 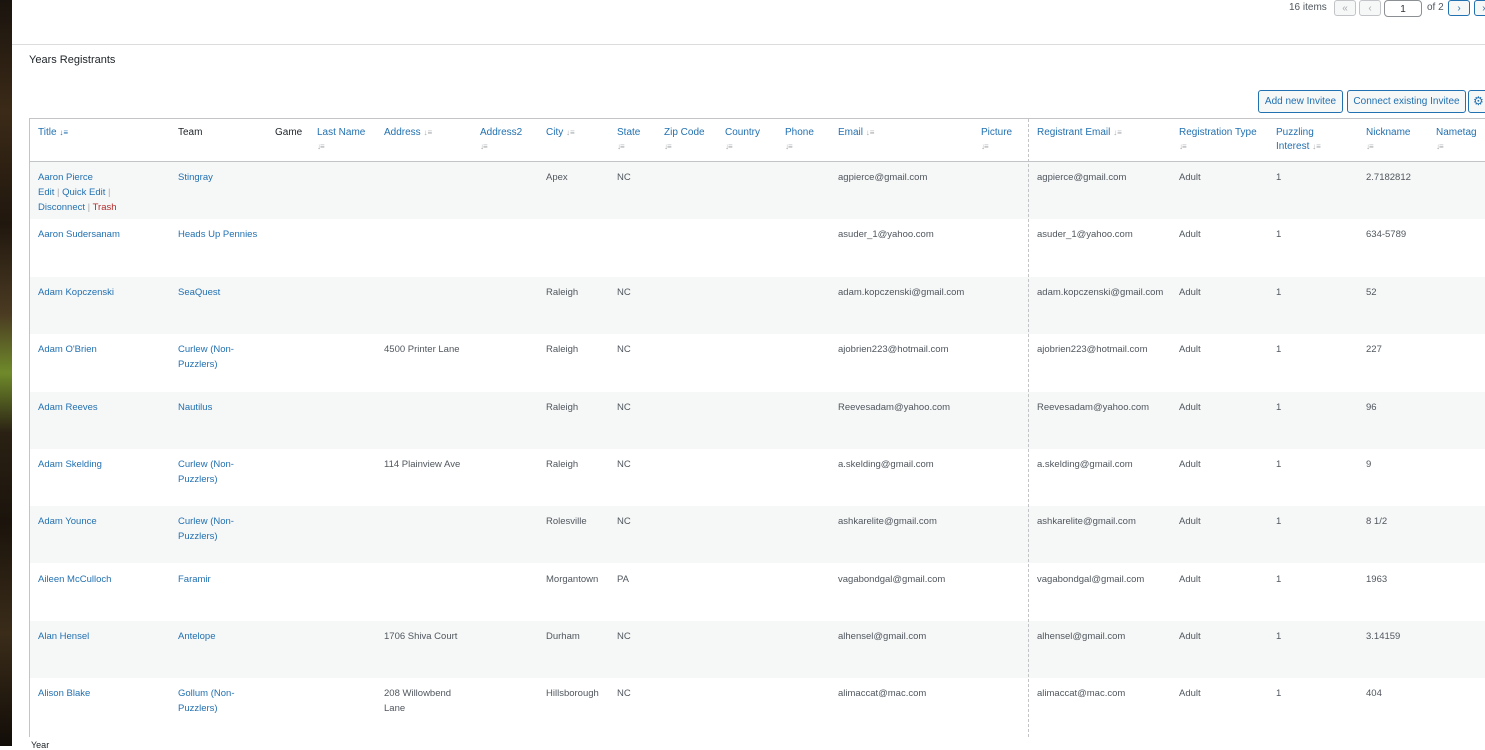 I want to click on registrant-title-link: Adam Skelding, so click(x=70, y=464).